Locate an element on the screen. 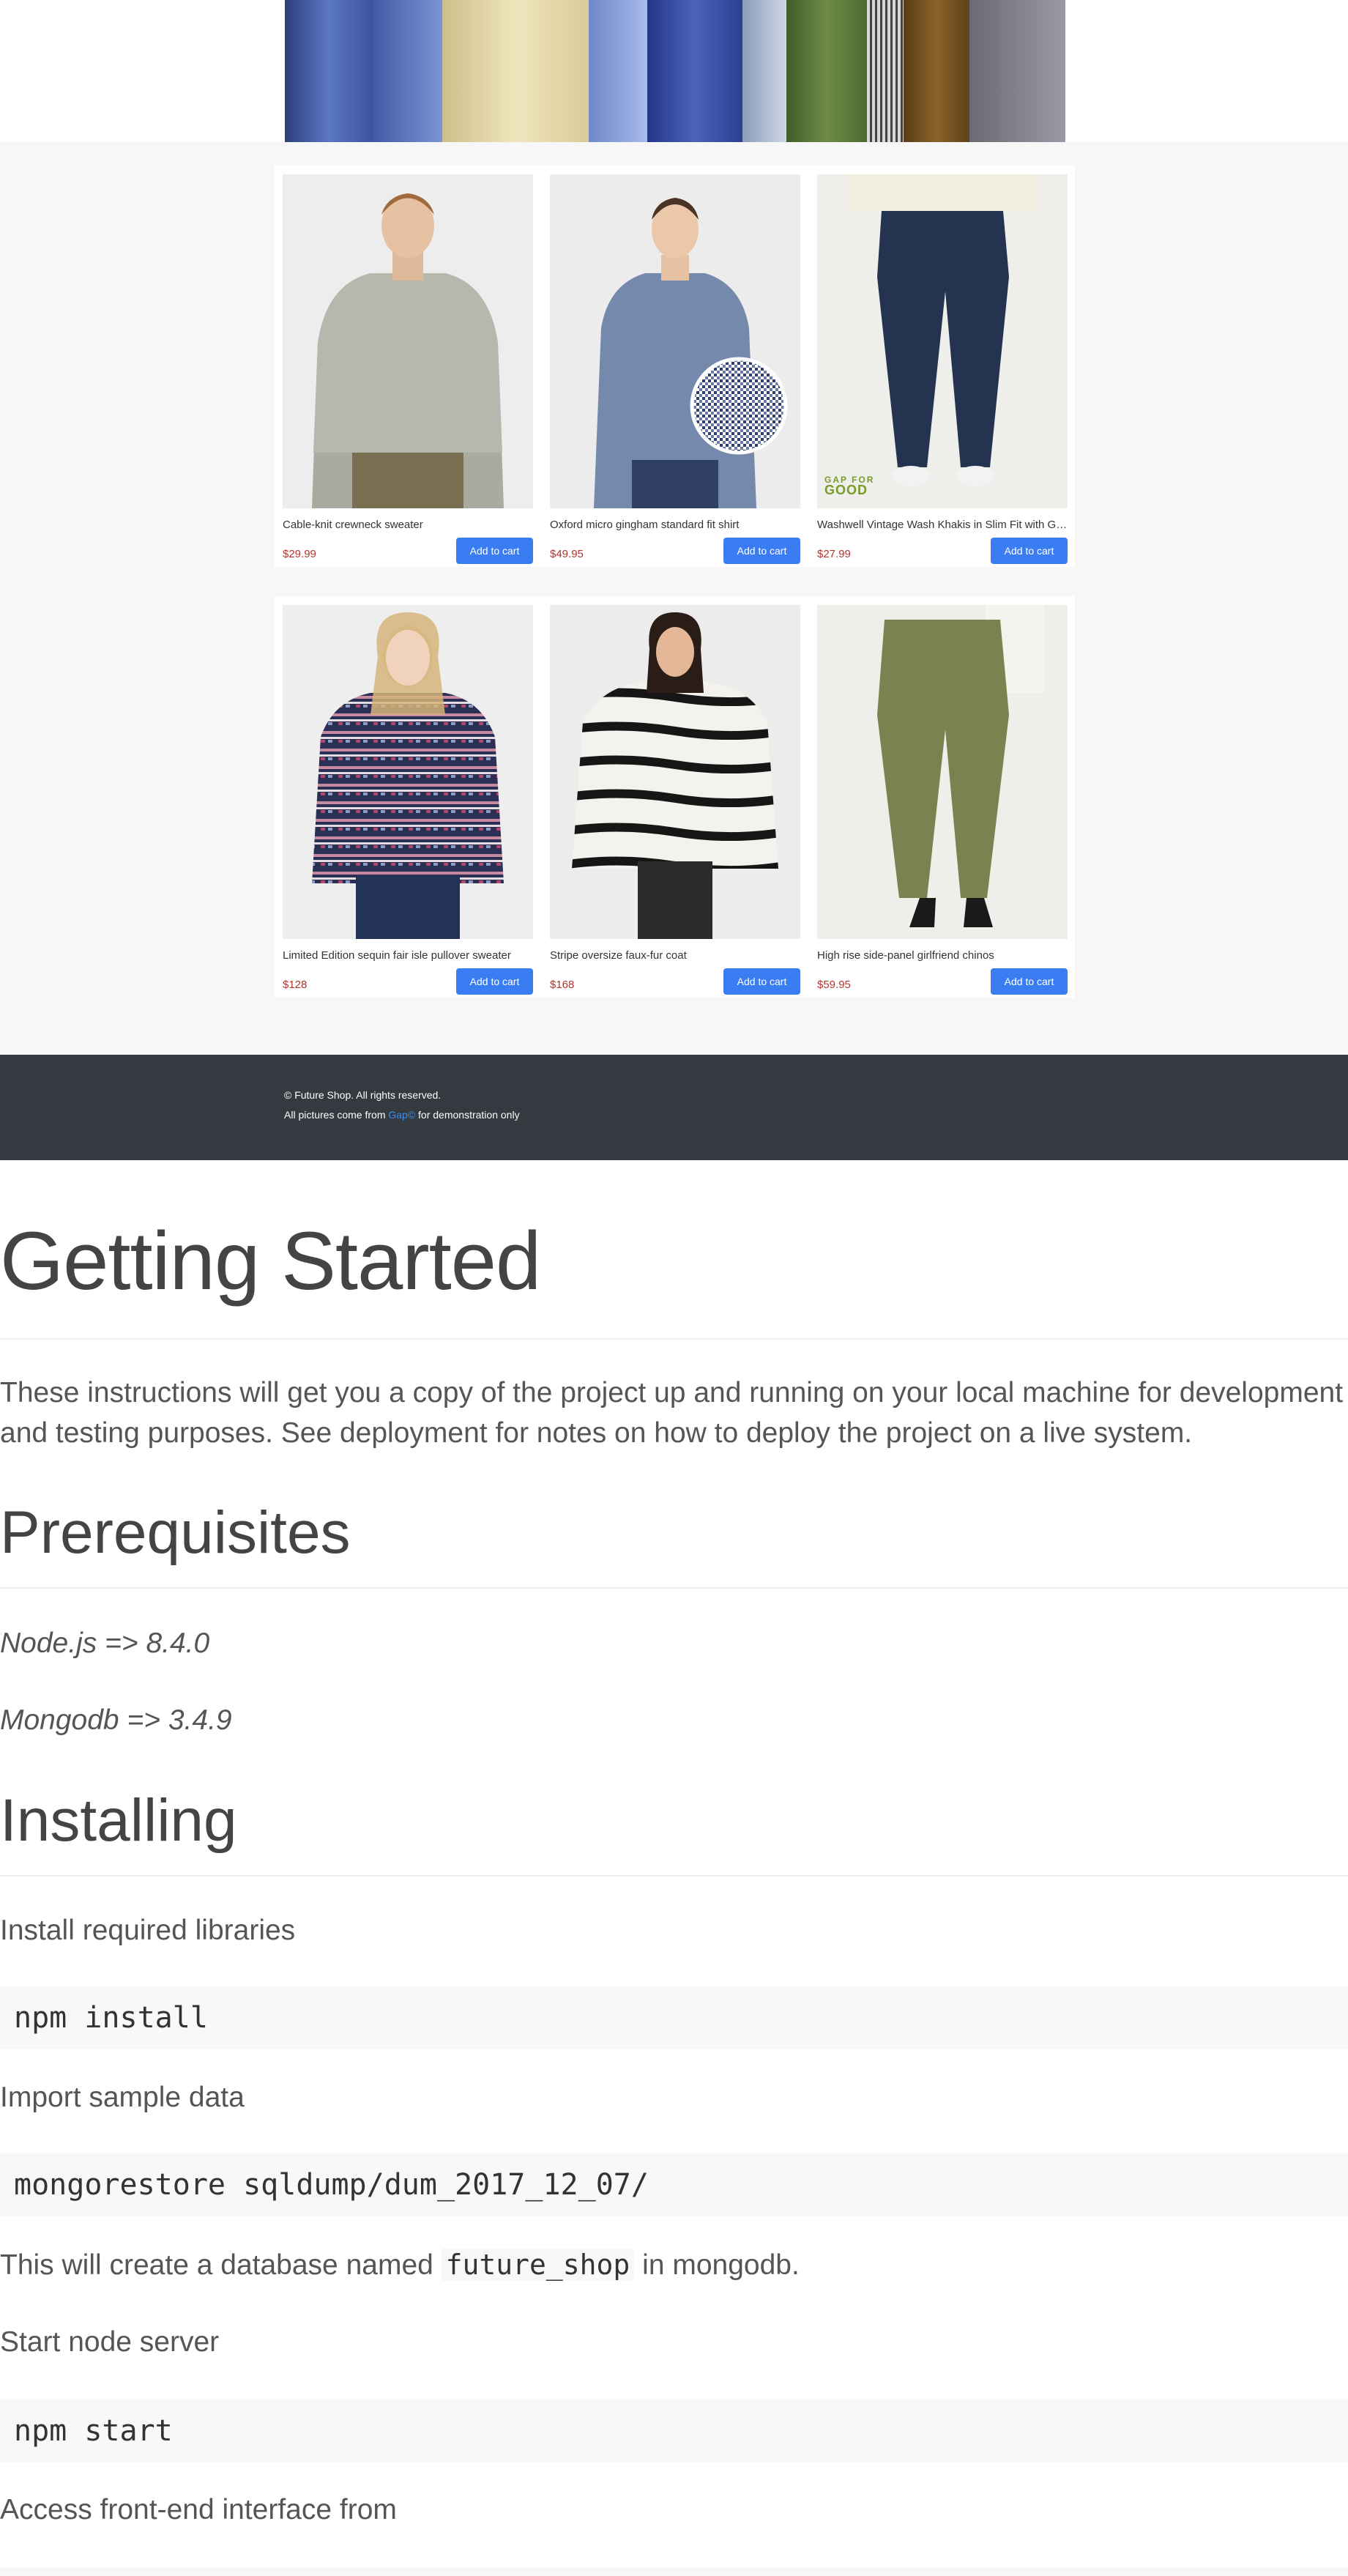 This screenshot has width=1348, height=2576. product-image: GAP FOR GOOD is located at coordinates (942, 341).